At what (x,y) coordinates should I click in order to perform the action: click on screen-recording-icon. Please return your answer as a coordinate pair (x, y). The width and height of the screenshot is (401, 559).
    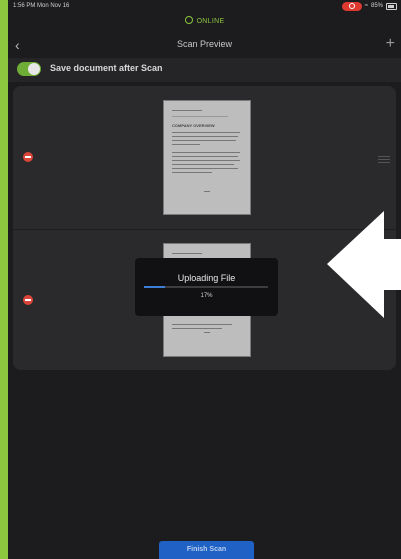
    Looking at the image, I should click on (351, 6).